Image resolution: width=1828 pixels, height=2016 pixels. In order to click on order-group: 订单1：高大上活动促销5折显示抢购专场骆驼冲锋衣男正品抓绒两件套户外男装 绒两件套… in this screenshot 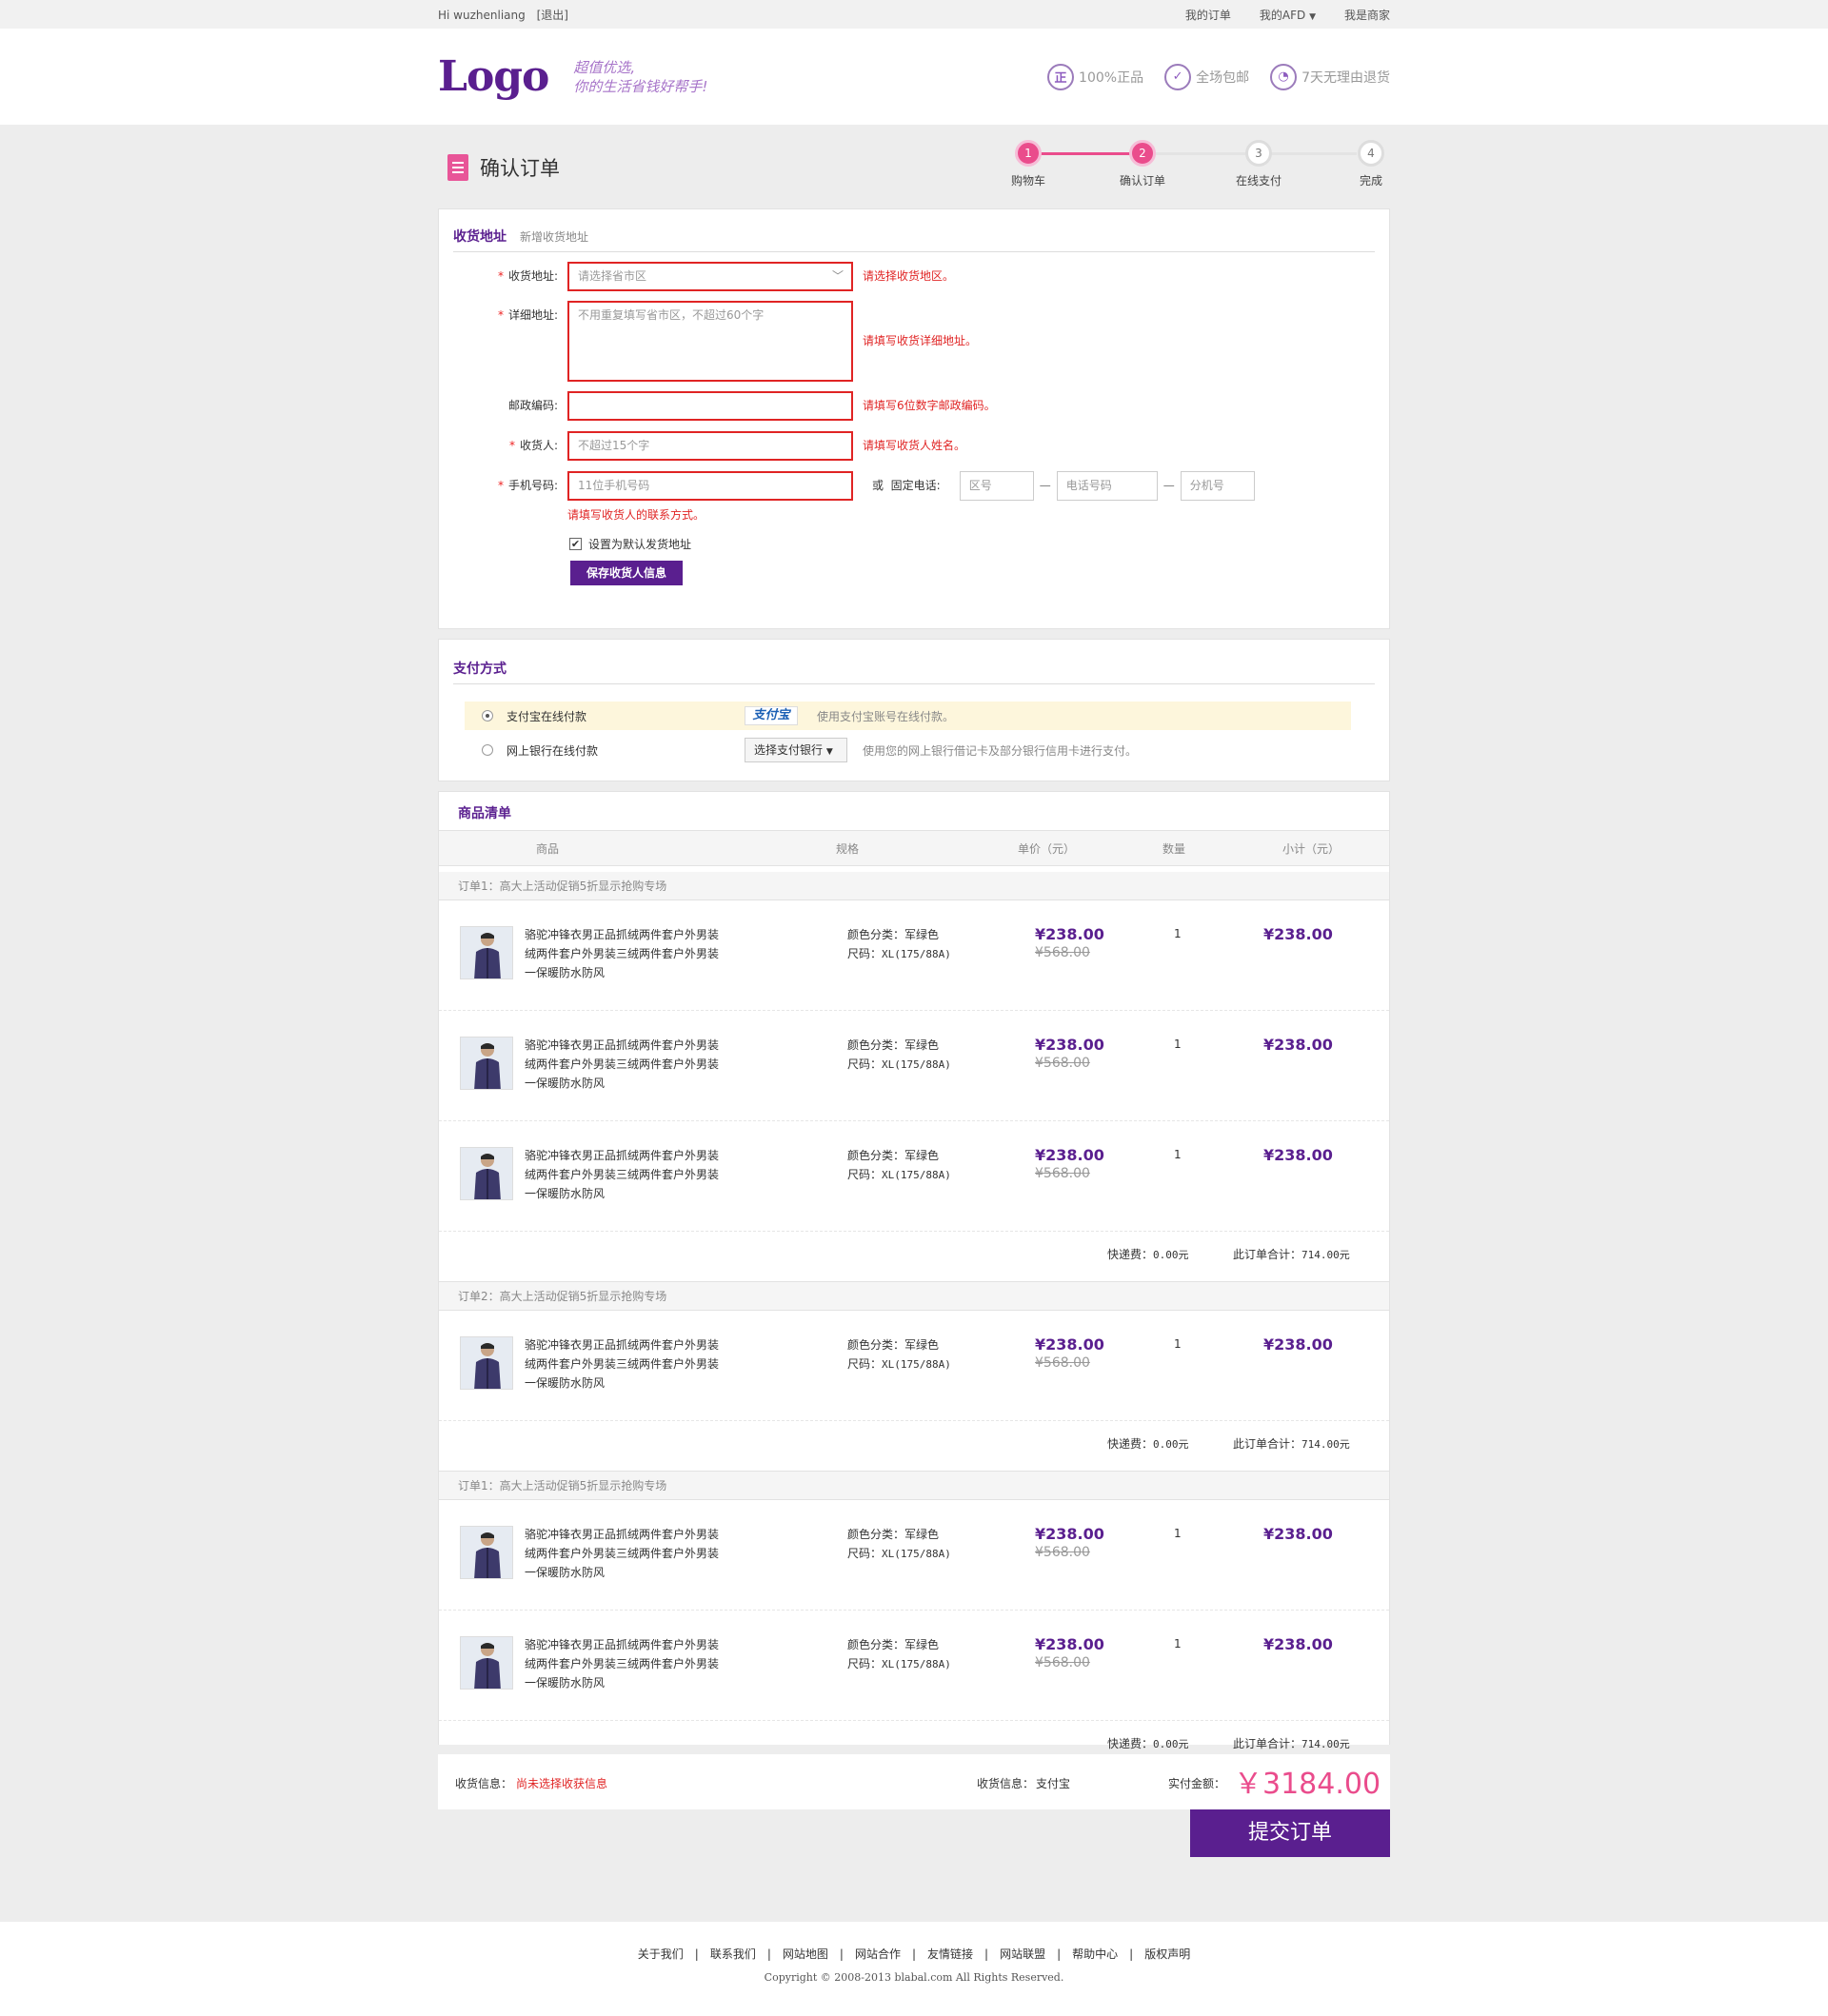, I will do `click(914, 1073)`.